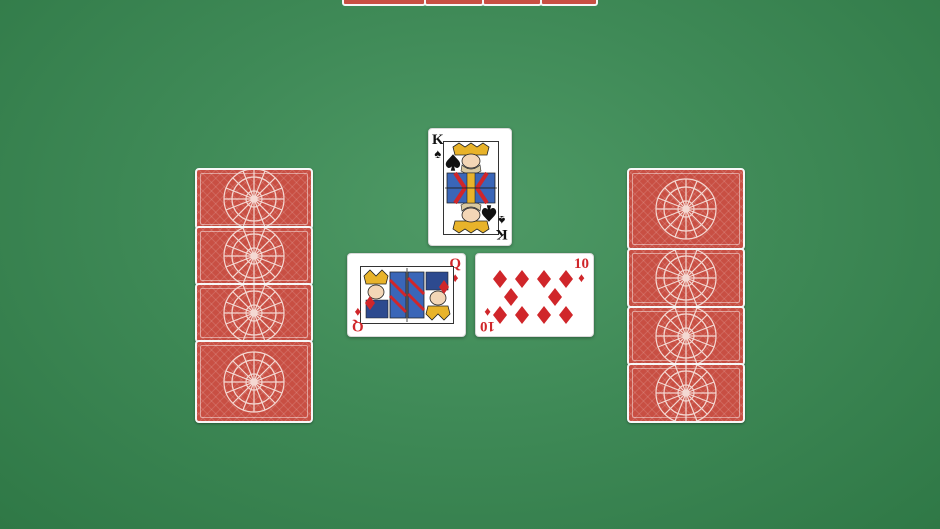 This screenshot has width=940, height=529. I want to click on card-queen-of-diamonds: Q ♦ Q ♦, so click(406, 295).